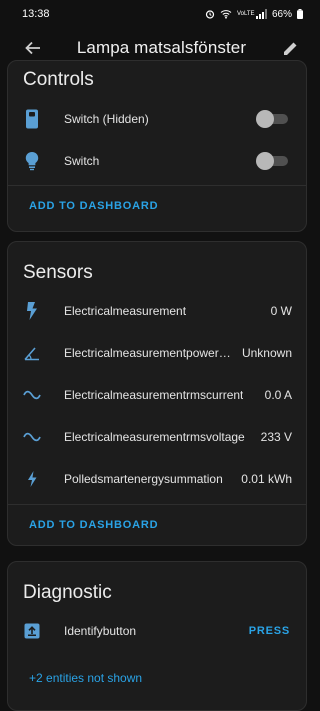 This screenshot has height=711, width=320. What do you see at coordinates (266, 353) in the screenshot?
I see `sensor-value: Unknown` at bounding box center [266, 353].